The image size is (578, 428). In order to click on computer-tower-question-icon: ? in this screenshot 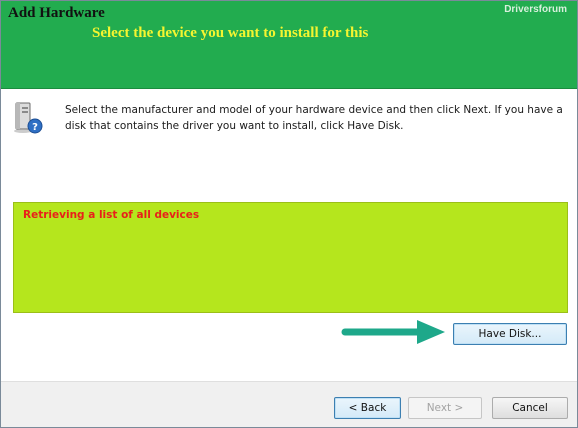, I will do `click(28, 118)`.